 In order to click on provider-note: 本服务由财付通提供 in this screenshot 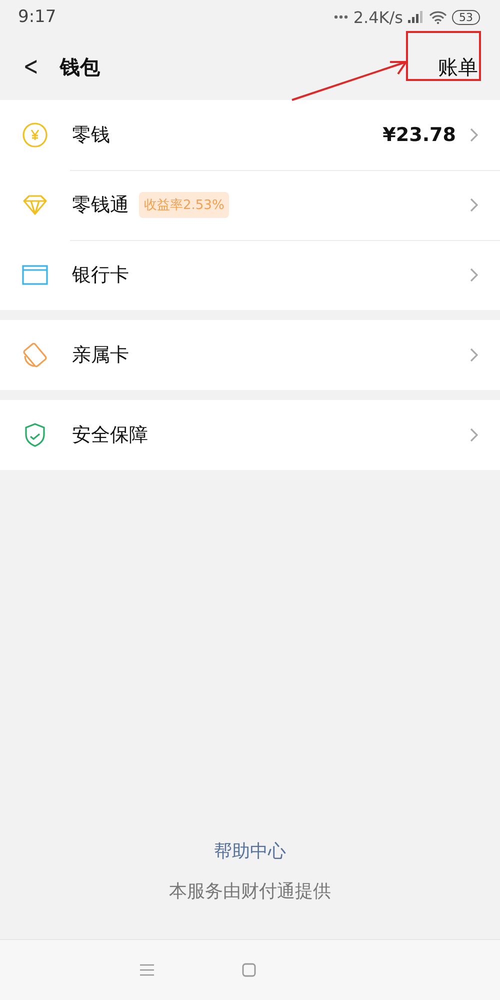, I will do `click(250, 891)`.